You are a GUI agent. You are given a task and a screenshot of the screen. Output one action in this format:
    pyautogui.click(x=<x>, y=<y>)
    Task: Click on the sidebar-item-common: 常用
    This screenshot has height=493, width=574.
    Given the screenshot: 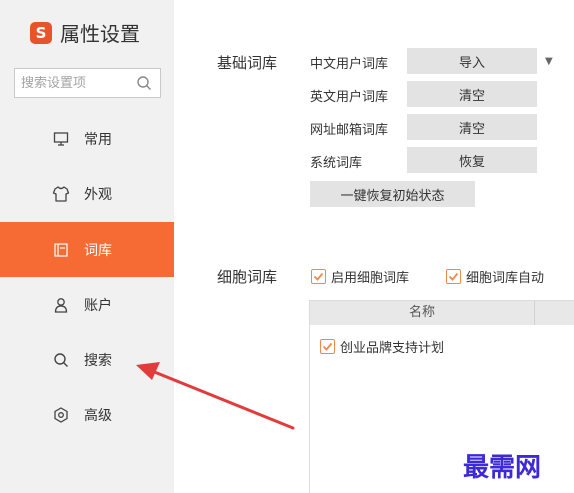 What is the action you would take?
    pyautogui.click(x=87, y=138)
    